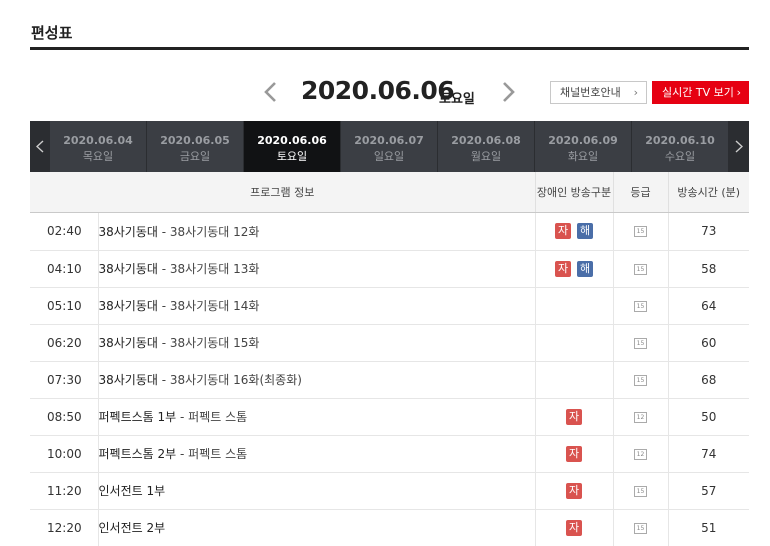 Image resolution: width=770 pixels, height=546 pixels. I want to click on date-tab-day: 토요일, so click(292, 156).